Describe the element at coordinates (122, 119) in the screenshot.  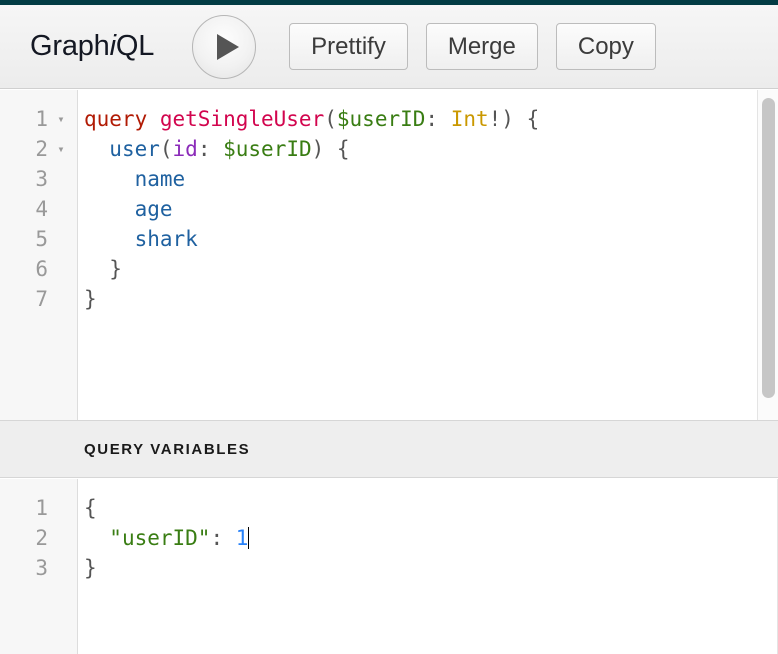
I see `token-keyword: query` at that location.